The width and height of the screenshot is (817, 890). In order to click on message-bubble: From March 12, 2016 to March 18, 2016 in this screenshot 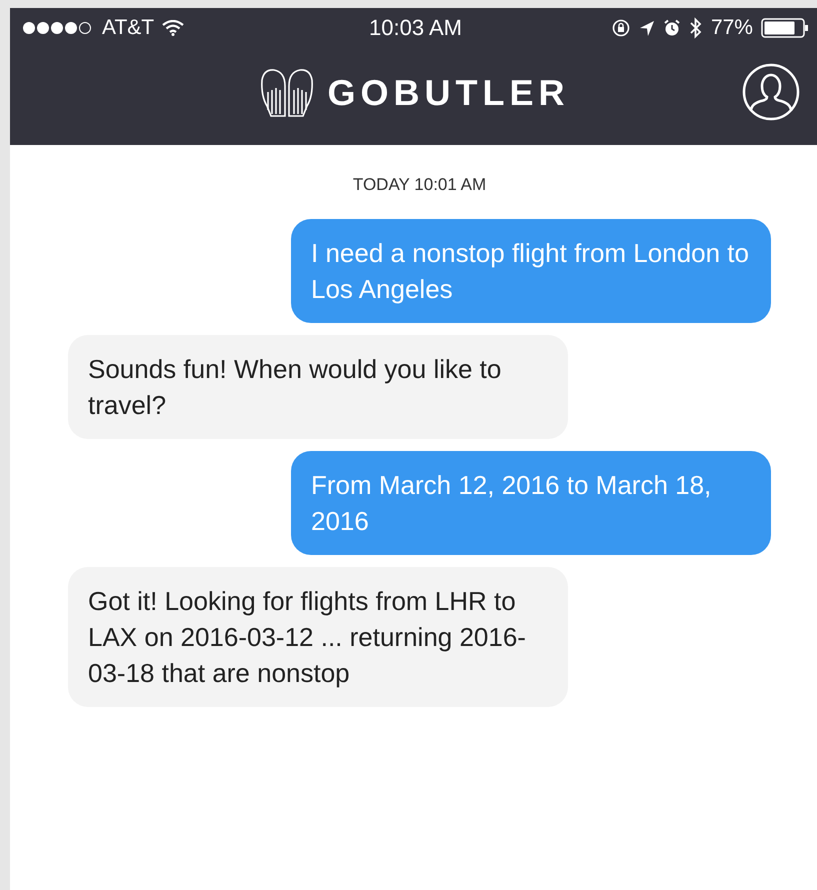, I will do `click(531, 503)`.